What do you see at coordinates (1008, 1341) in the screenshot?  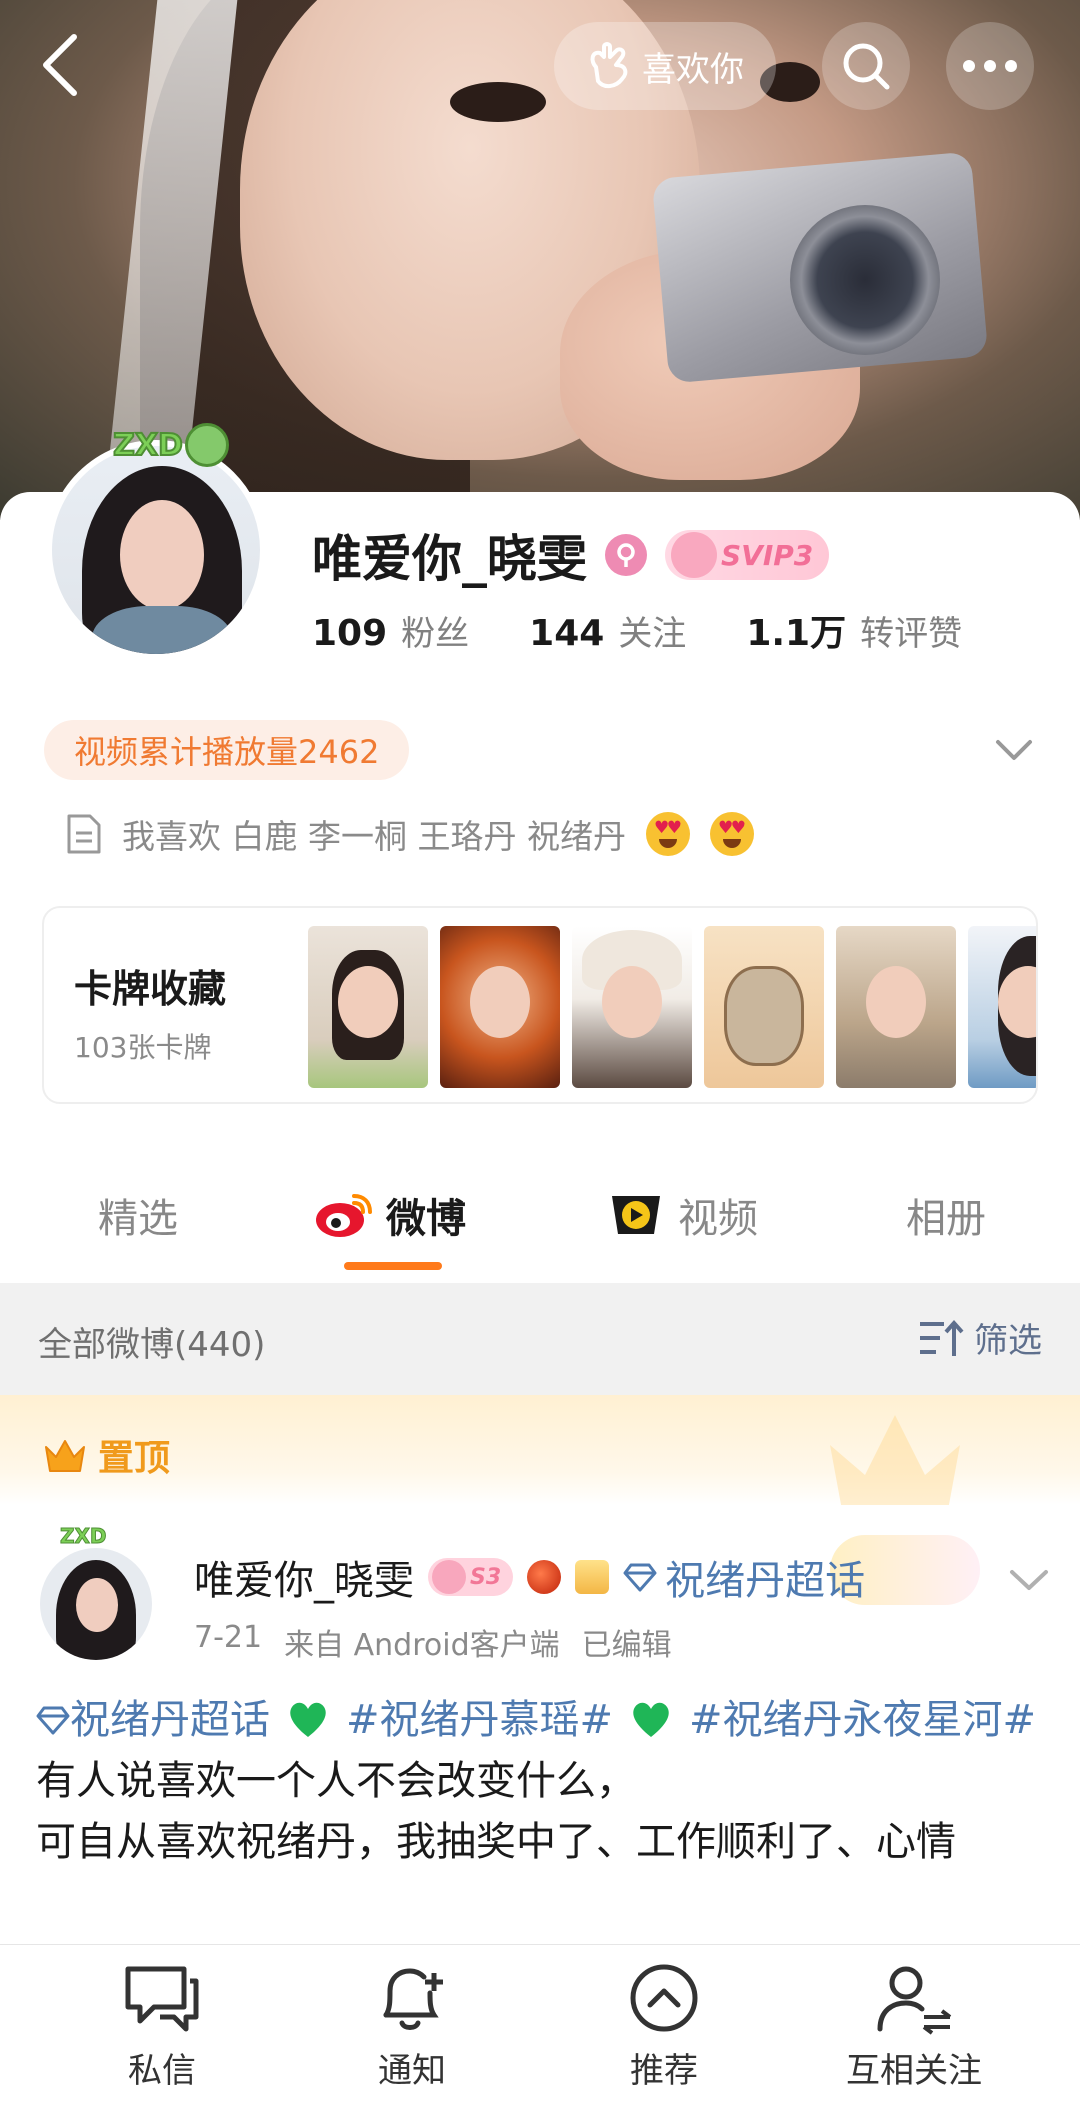 I see `filter-label: 筛选` at bounding box center [1008, 1341].